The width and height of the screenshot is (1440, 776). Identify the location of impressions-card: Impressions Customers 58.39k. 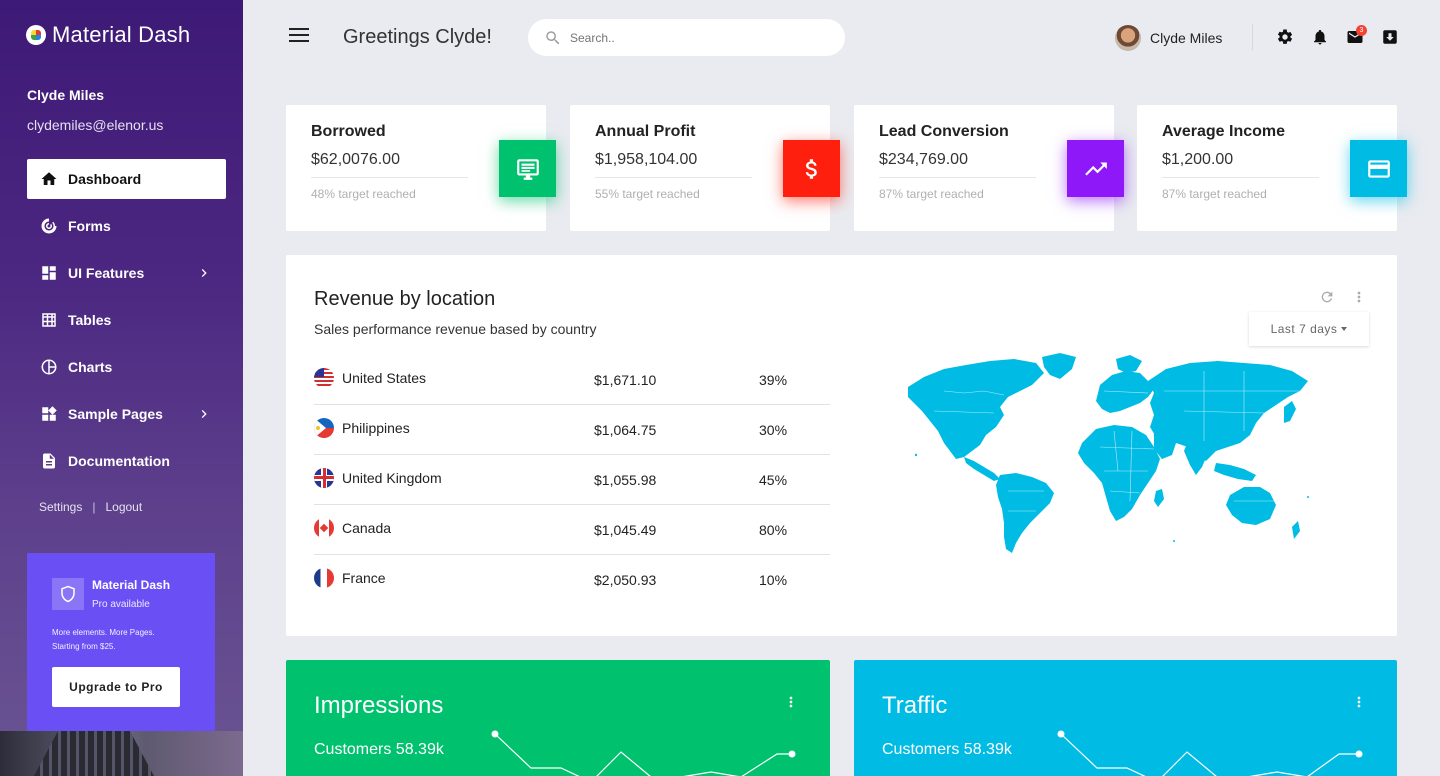
(558, 718).